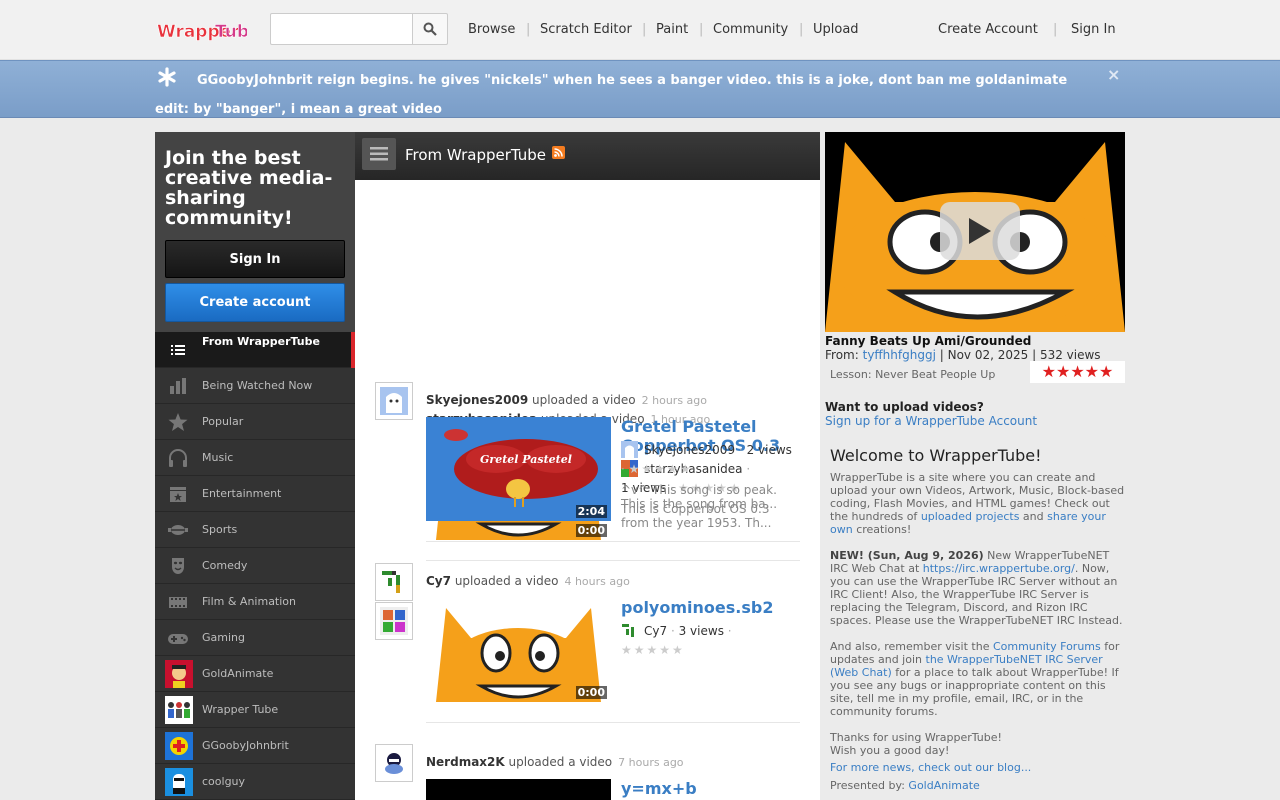 The height and width of the screenshot is (800, 1280). Describe the element at coordinates (477, 400) in the screenshot. I see `username-link: Skyejones2009` at that location.